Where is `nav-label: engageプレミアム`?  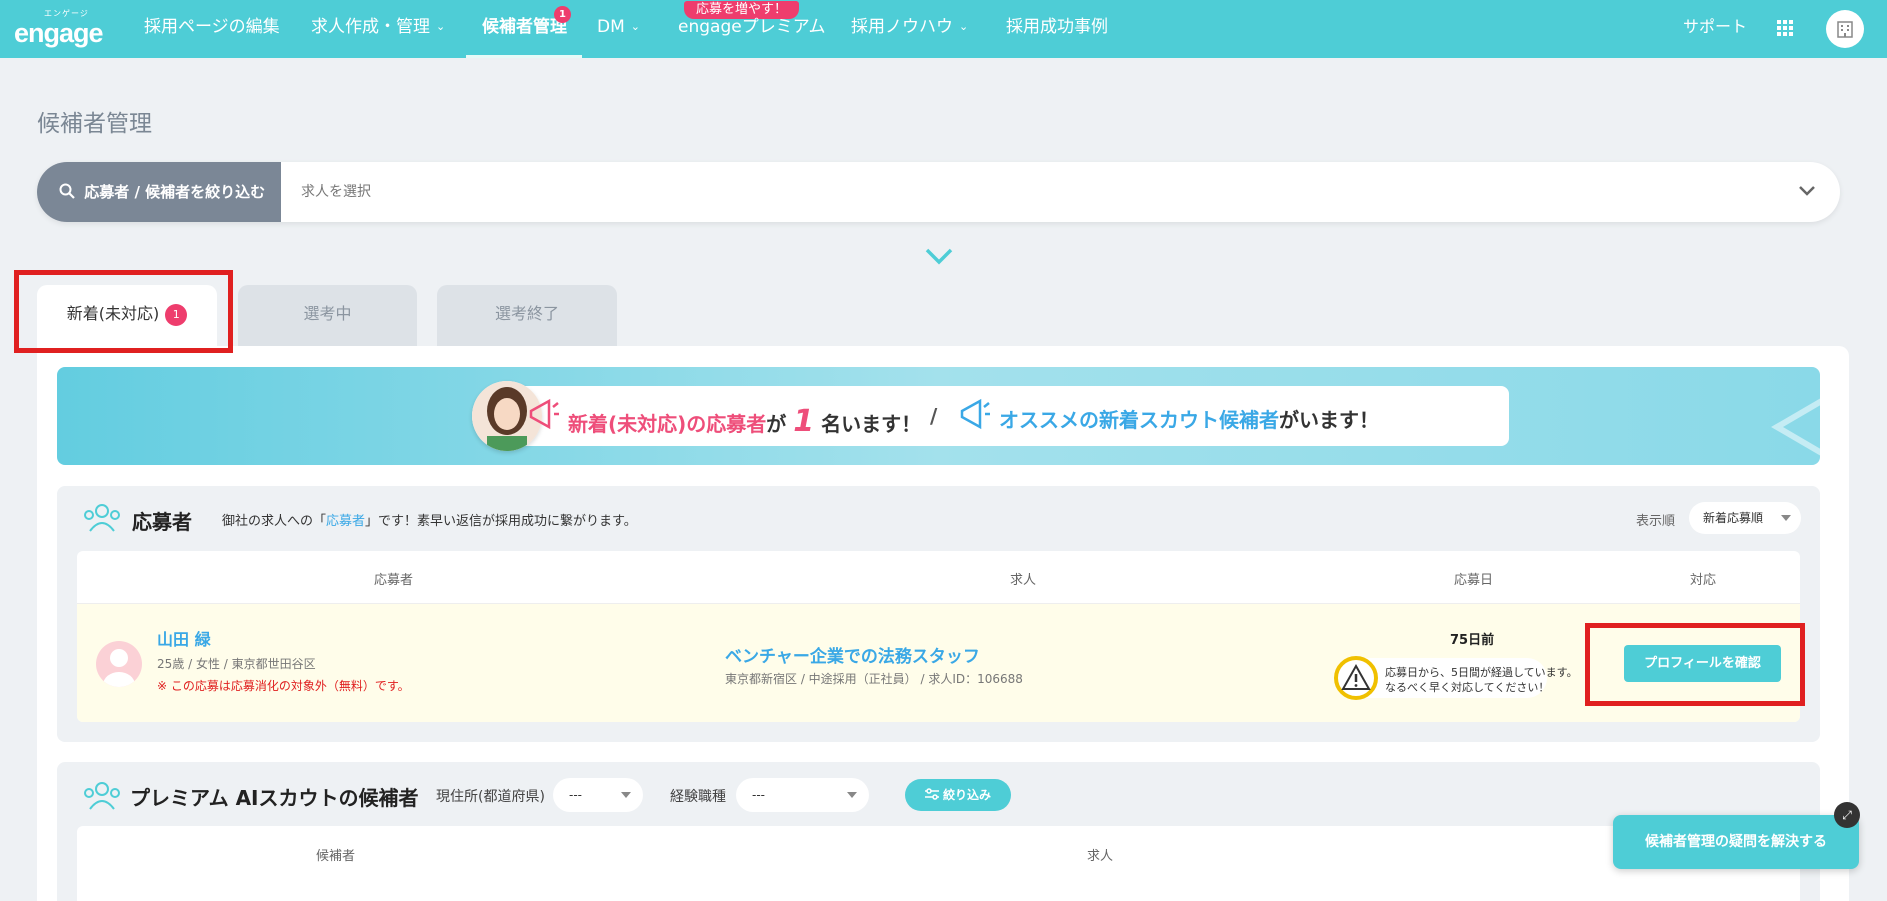 nav-label: engageプレミアム is located at coordinates (752, 27).